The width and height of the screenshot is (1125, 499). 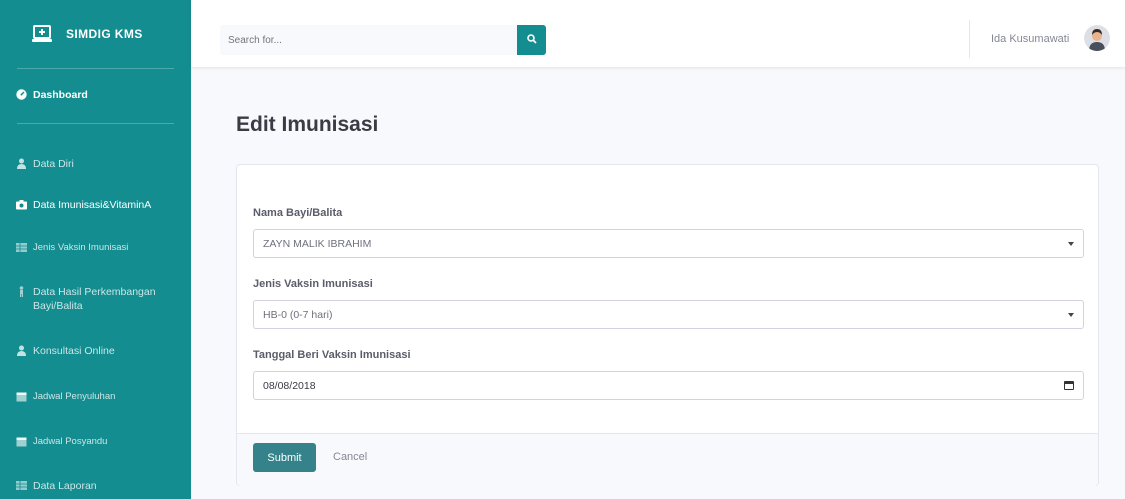 I want to click on sidebar-item-label: Dashboard, so click(x=60, y=95).